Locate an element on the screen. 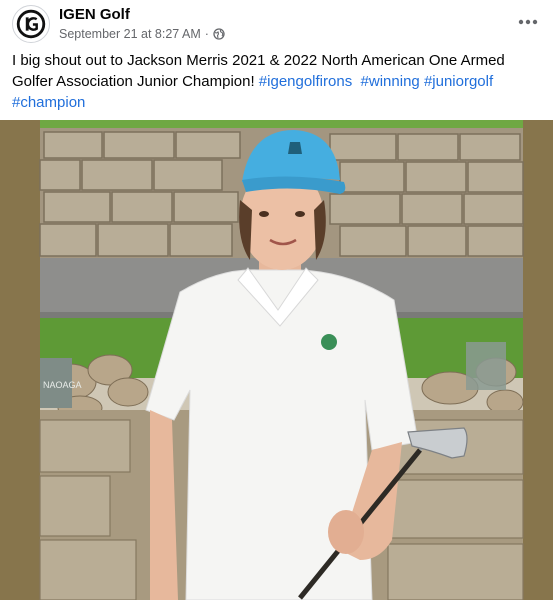 The height and width of the screenshot is (600, 553). post-timestamp: September 21 at 8:27 AM is located at coordinates (130, 34).